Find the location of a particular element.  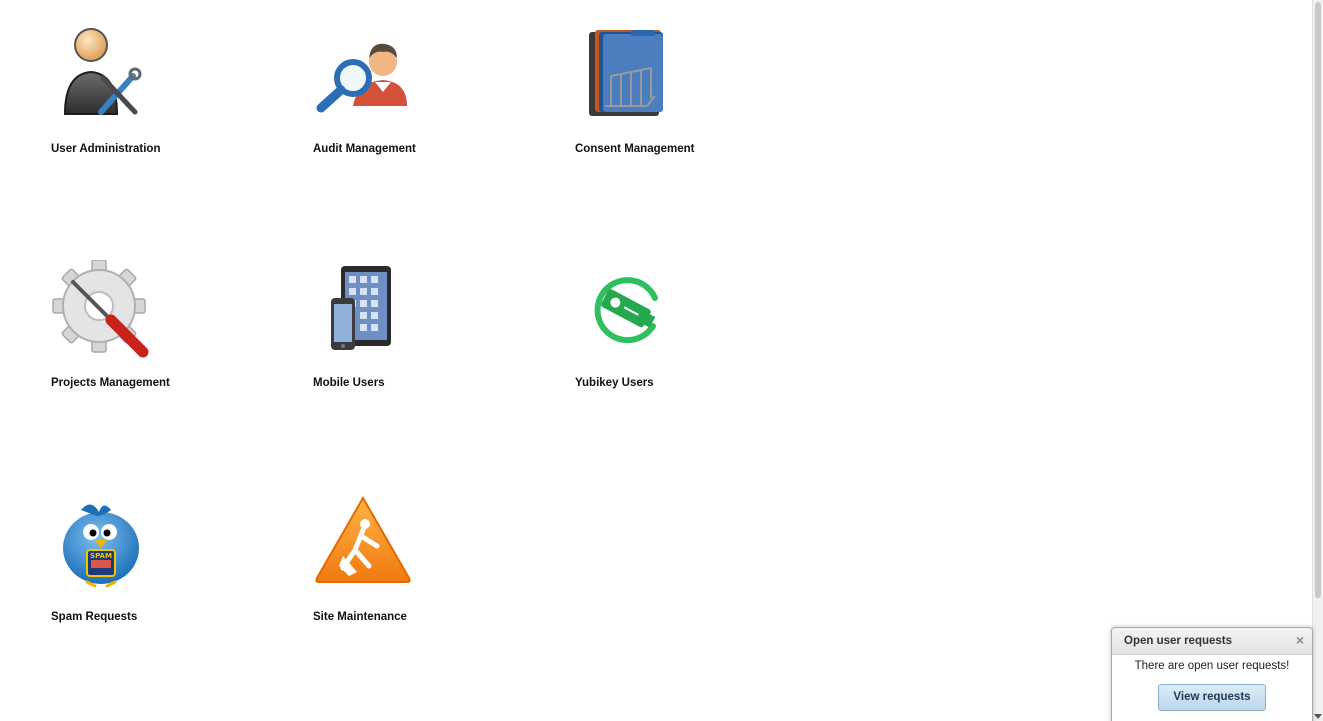

tile-label: Spam Requests is located at coordinates (94, 617).